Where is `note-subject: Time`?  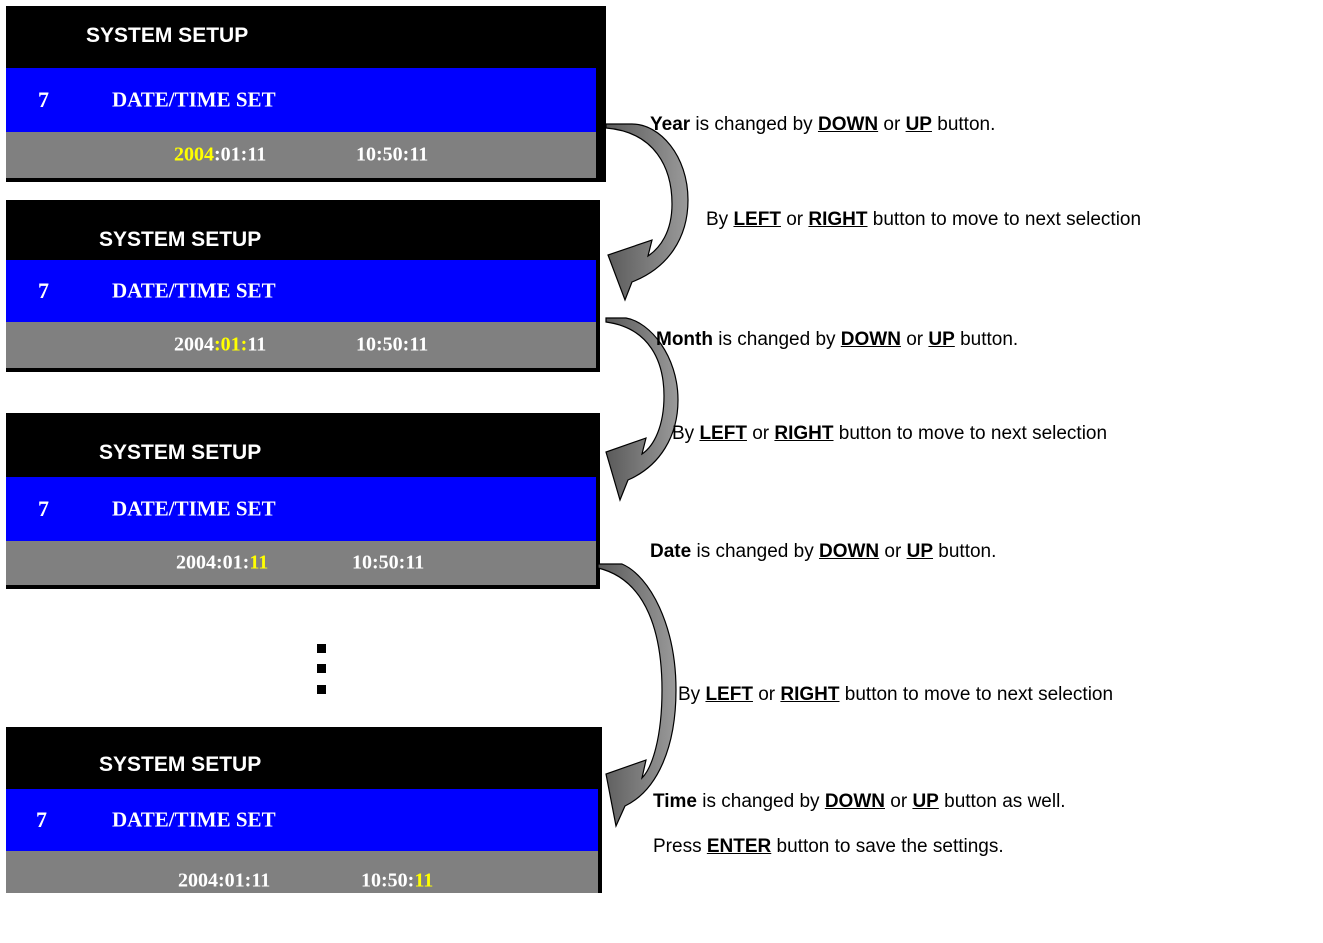
note-subject: Time is located at coordinates (675, 801).